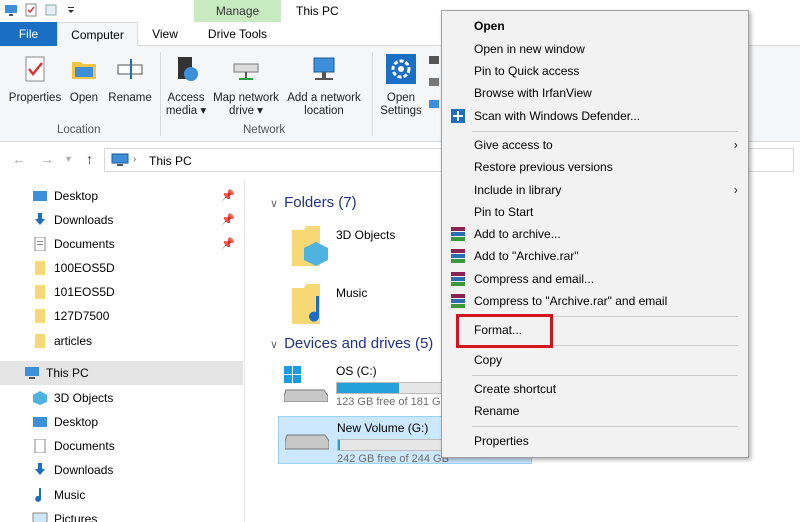 The image size is (800, 522). Describe the element at coordinates (595, 389) in the screenshot. I see `menu-item-create-shortcut: Create shortcut` at that location.